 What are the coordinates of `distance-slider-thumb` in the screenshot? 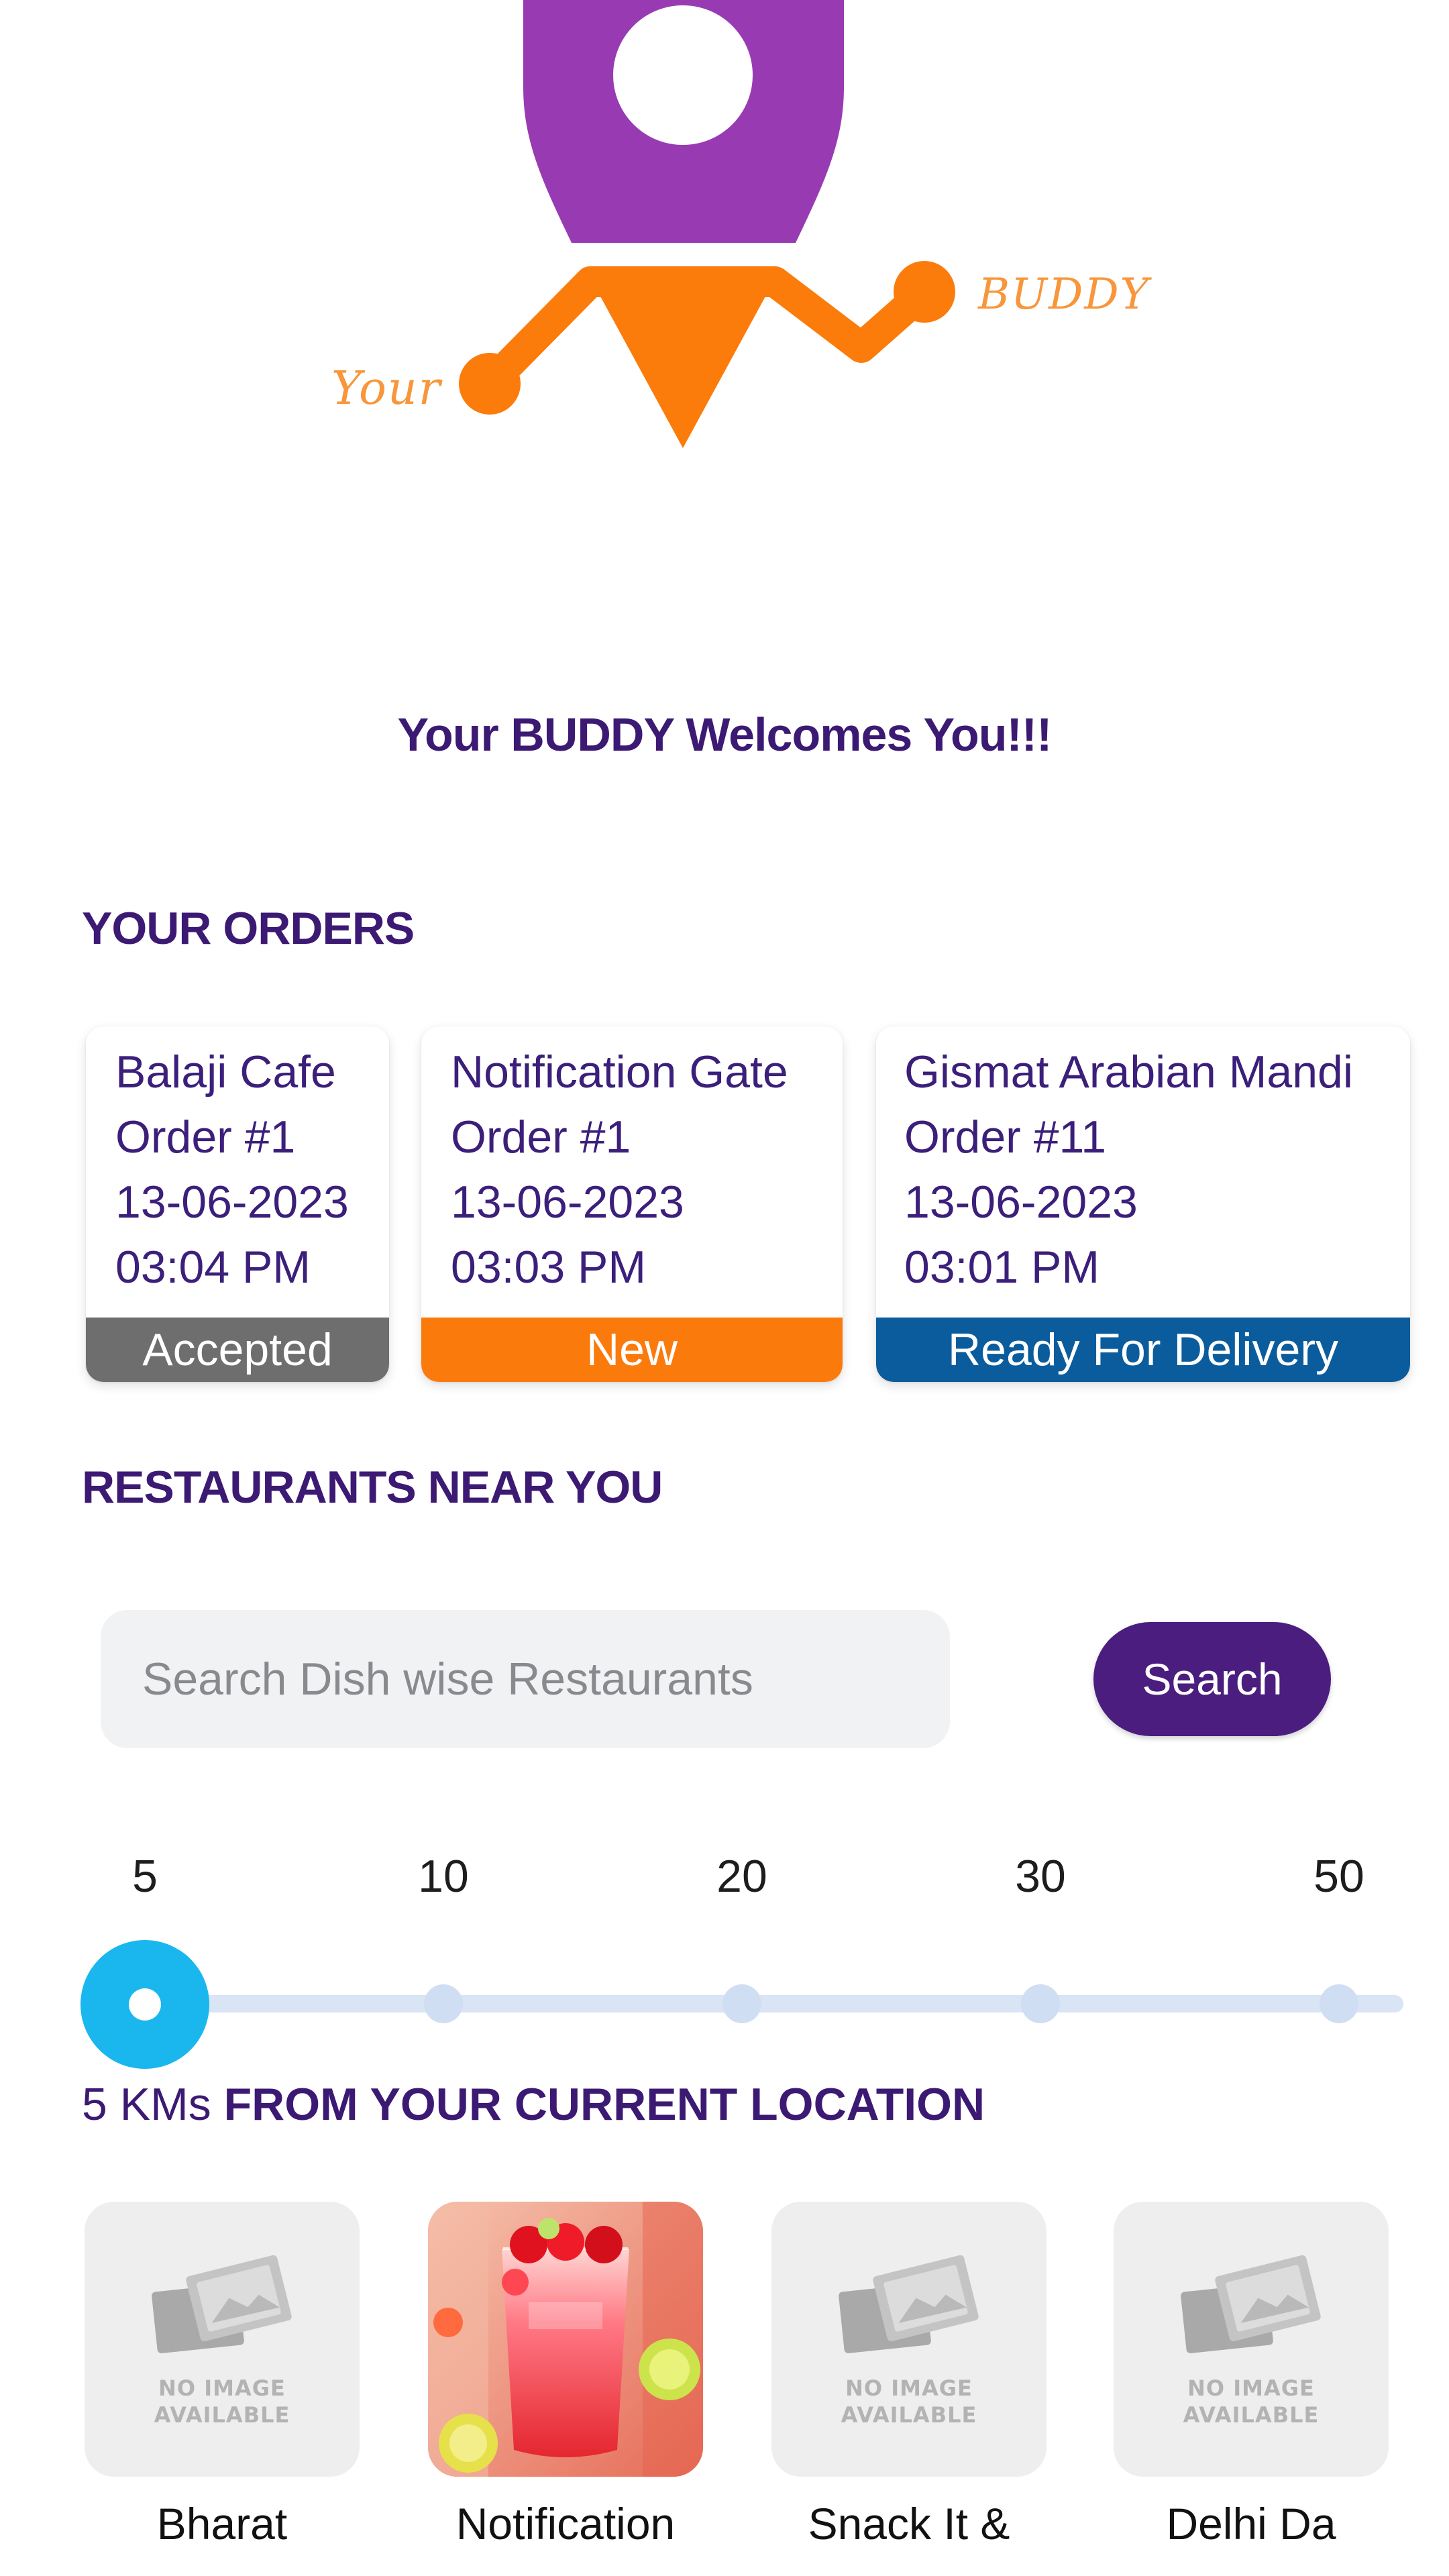 It's located at (144, 2004).